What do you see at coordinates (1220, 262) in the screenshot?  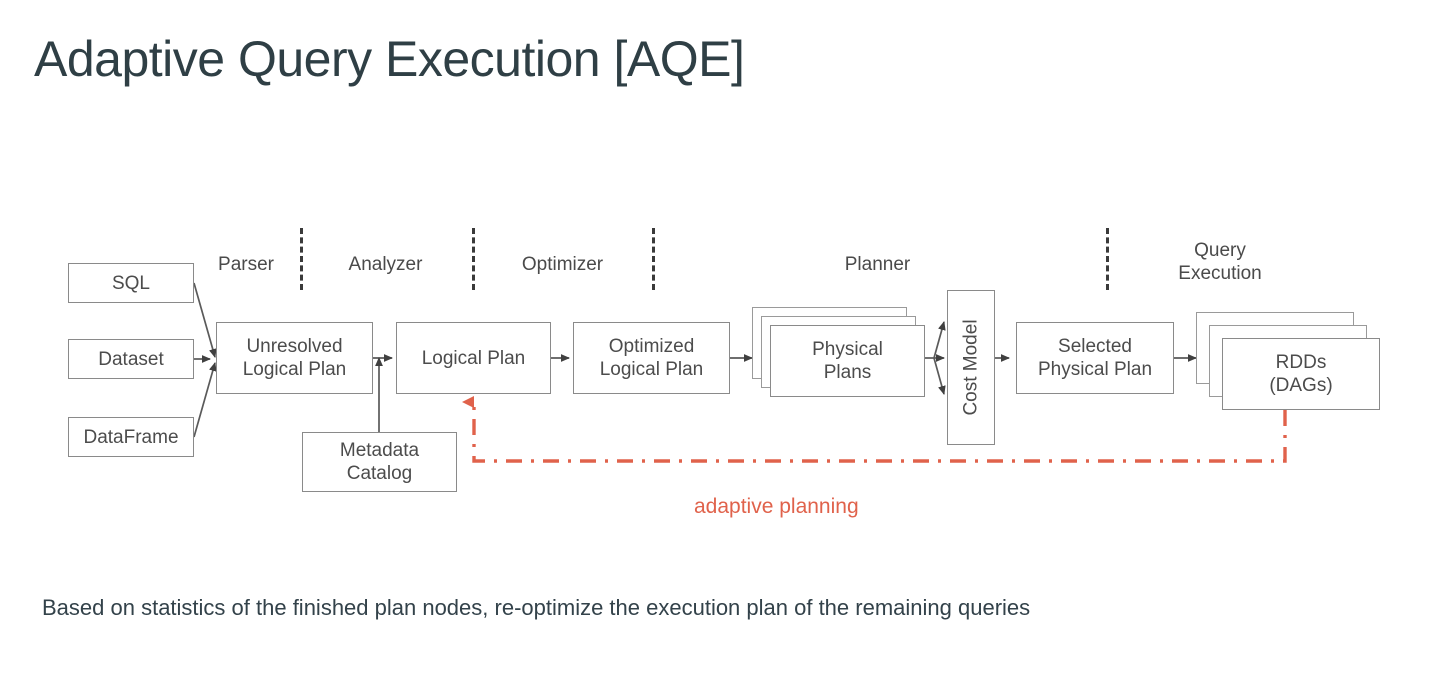 I see `stage-label-query-execution: Query Execution` at bounding box center [1220, 262].